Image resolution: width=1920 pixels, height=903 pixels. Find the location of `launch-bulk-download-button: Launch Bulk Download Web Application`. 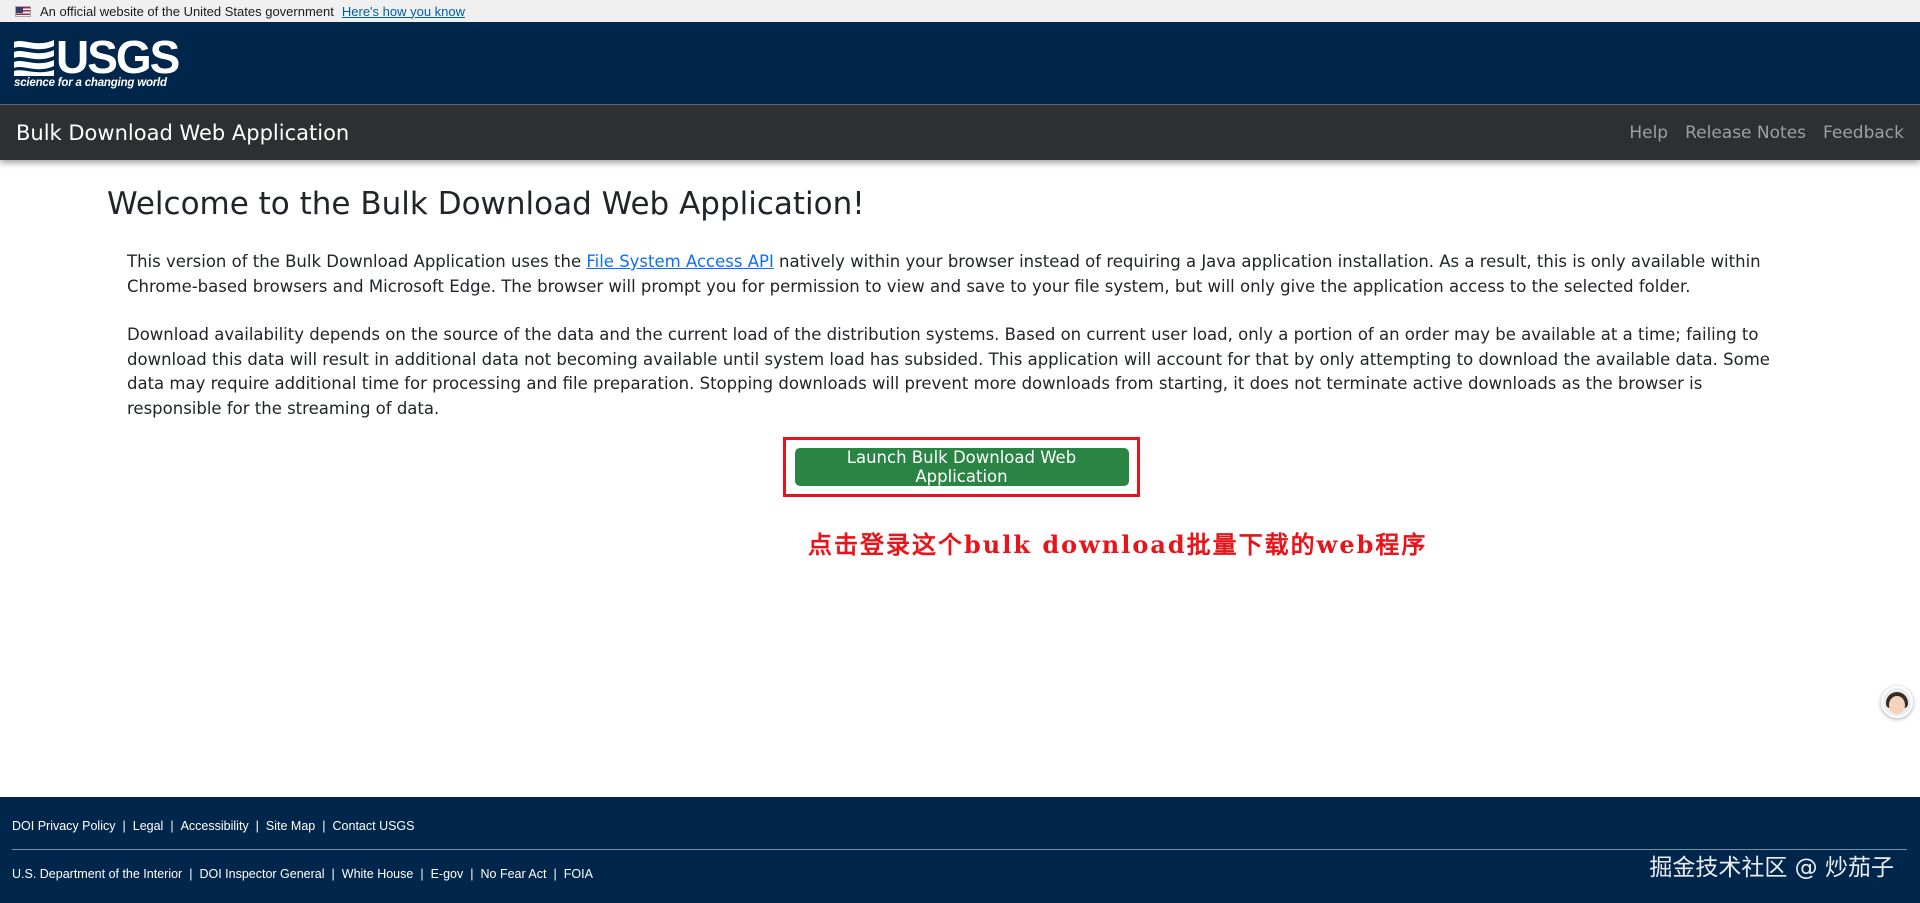

launch-bulk-download-button: Launch Bulk Download Web Application is located at coordinates (961, 467).